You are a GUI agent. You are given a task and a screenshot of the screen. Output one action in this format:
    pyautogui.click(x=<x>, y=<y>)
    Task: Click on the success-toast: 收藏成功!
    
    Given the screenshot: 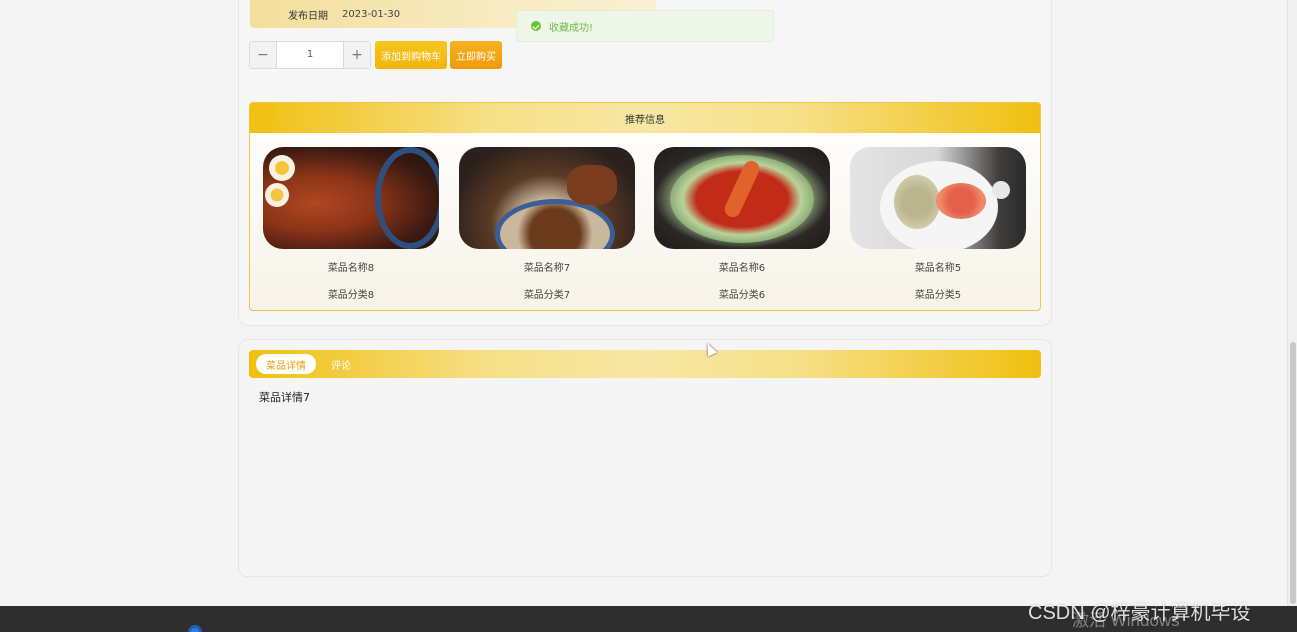 What is the action you would take?
    pyautogui.click(x=645, y=26)
    